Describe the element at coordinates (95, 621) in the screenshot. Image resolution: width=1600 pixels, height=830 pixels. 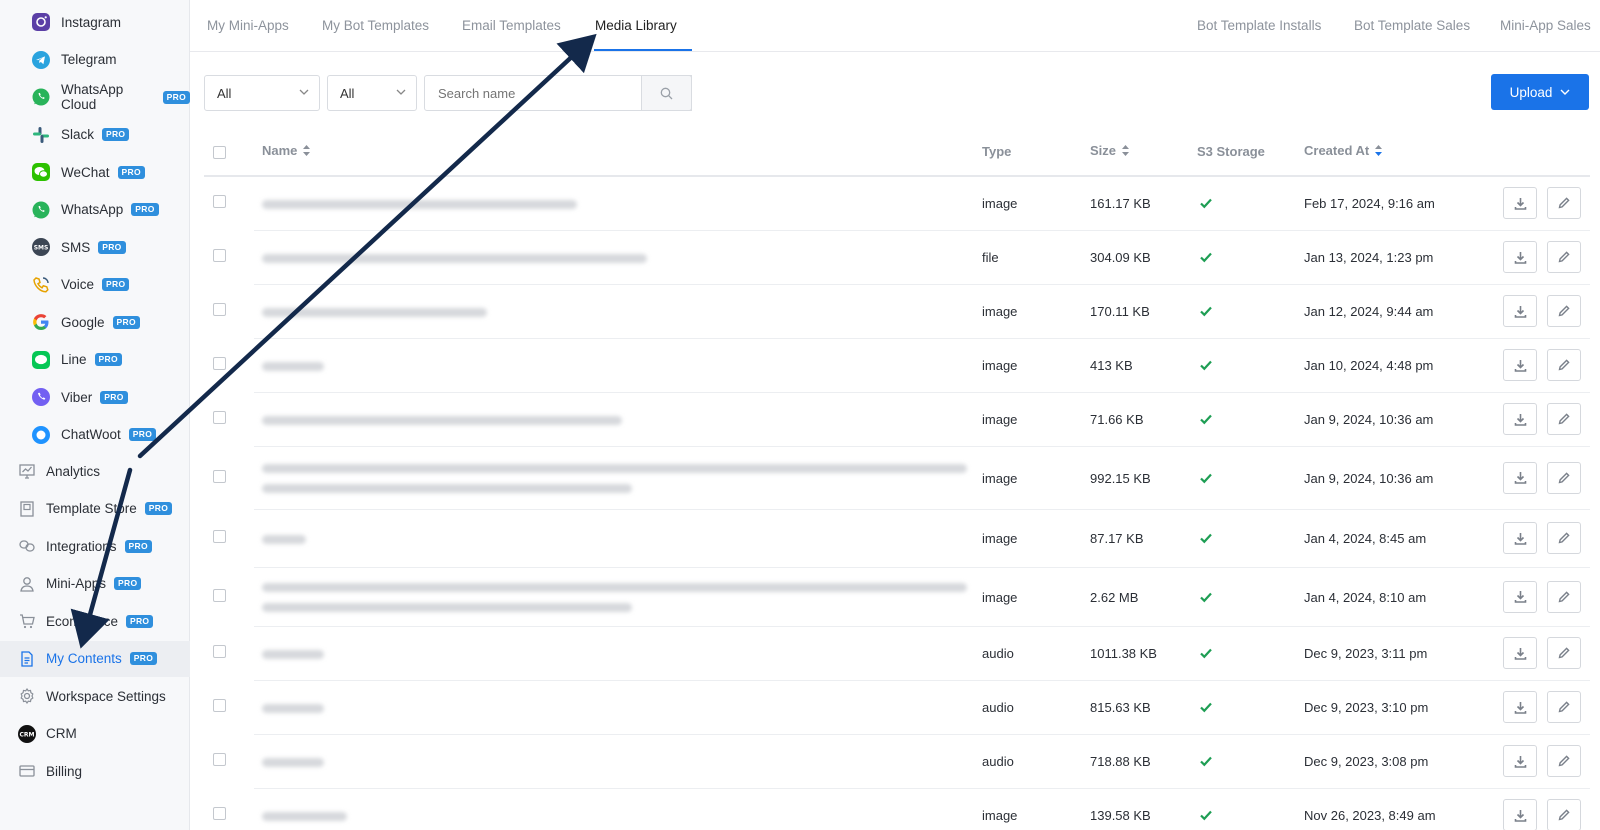
I see `sidebar-item-ecommerce: Ecommerce PRO` at that location.